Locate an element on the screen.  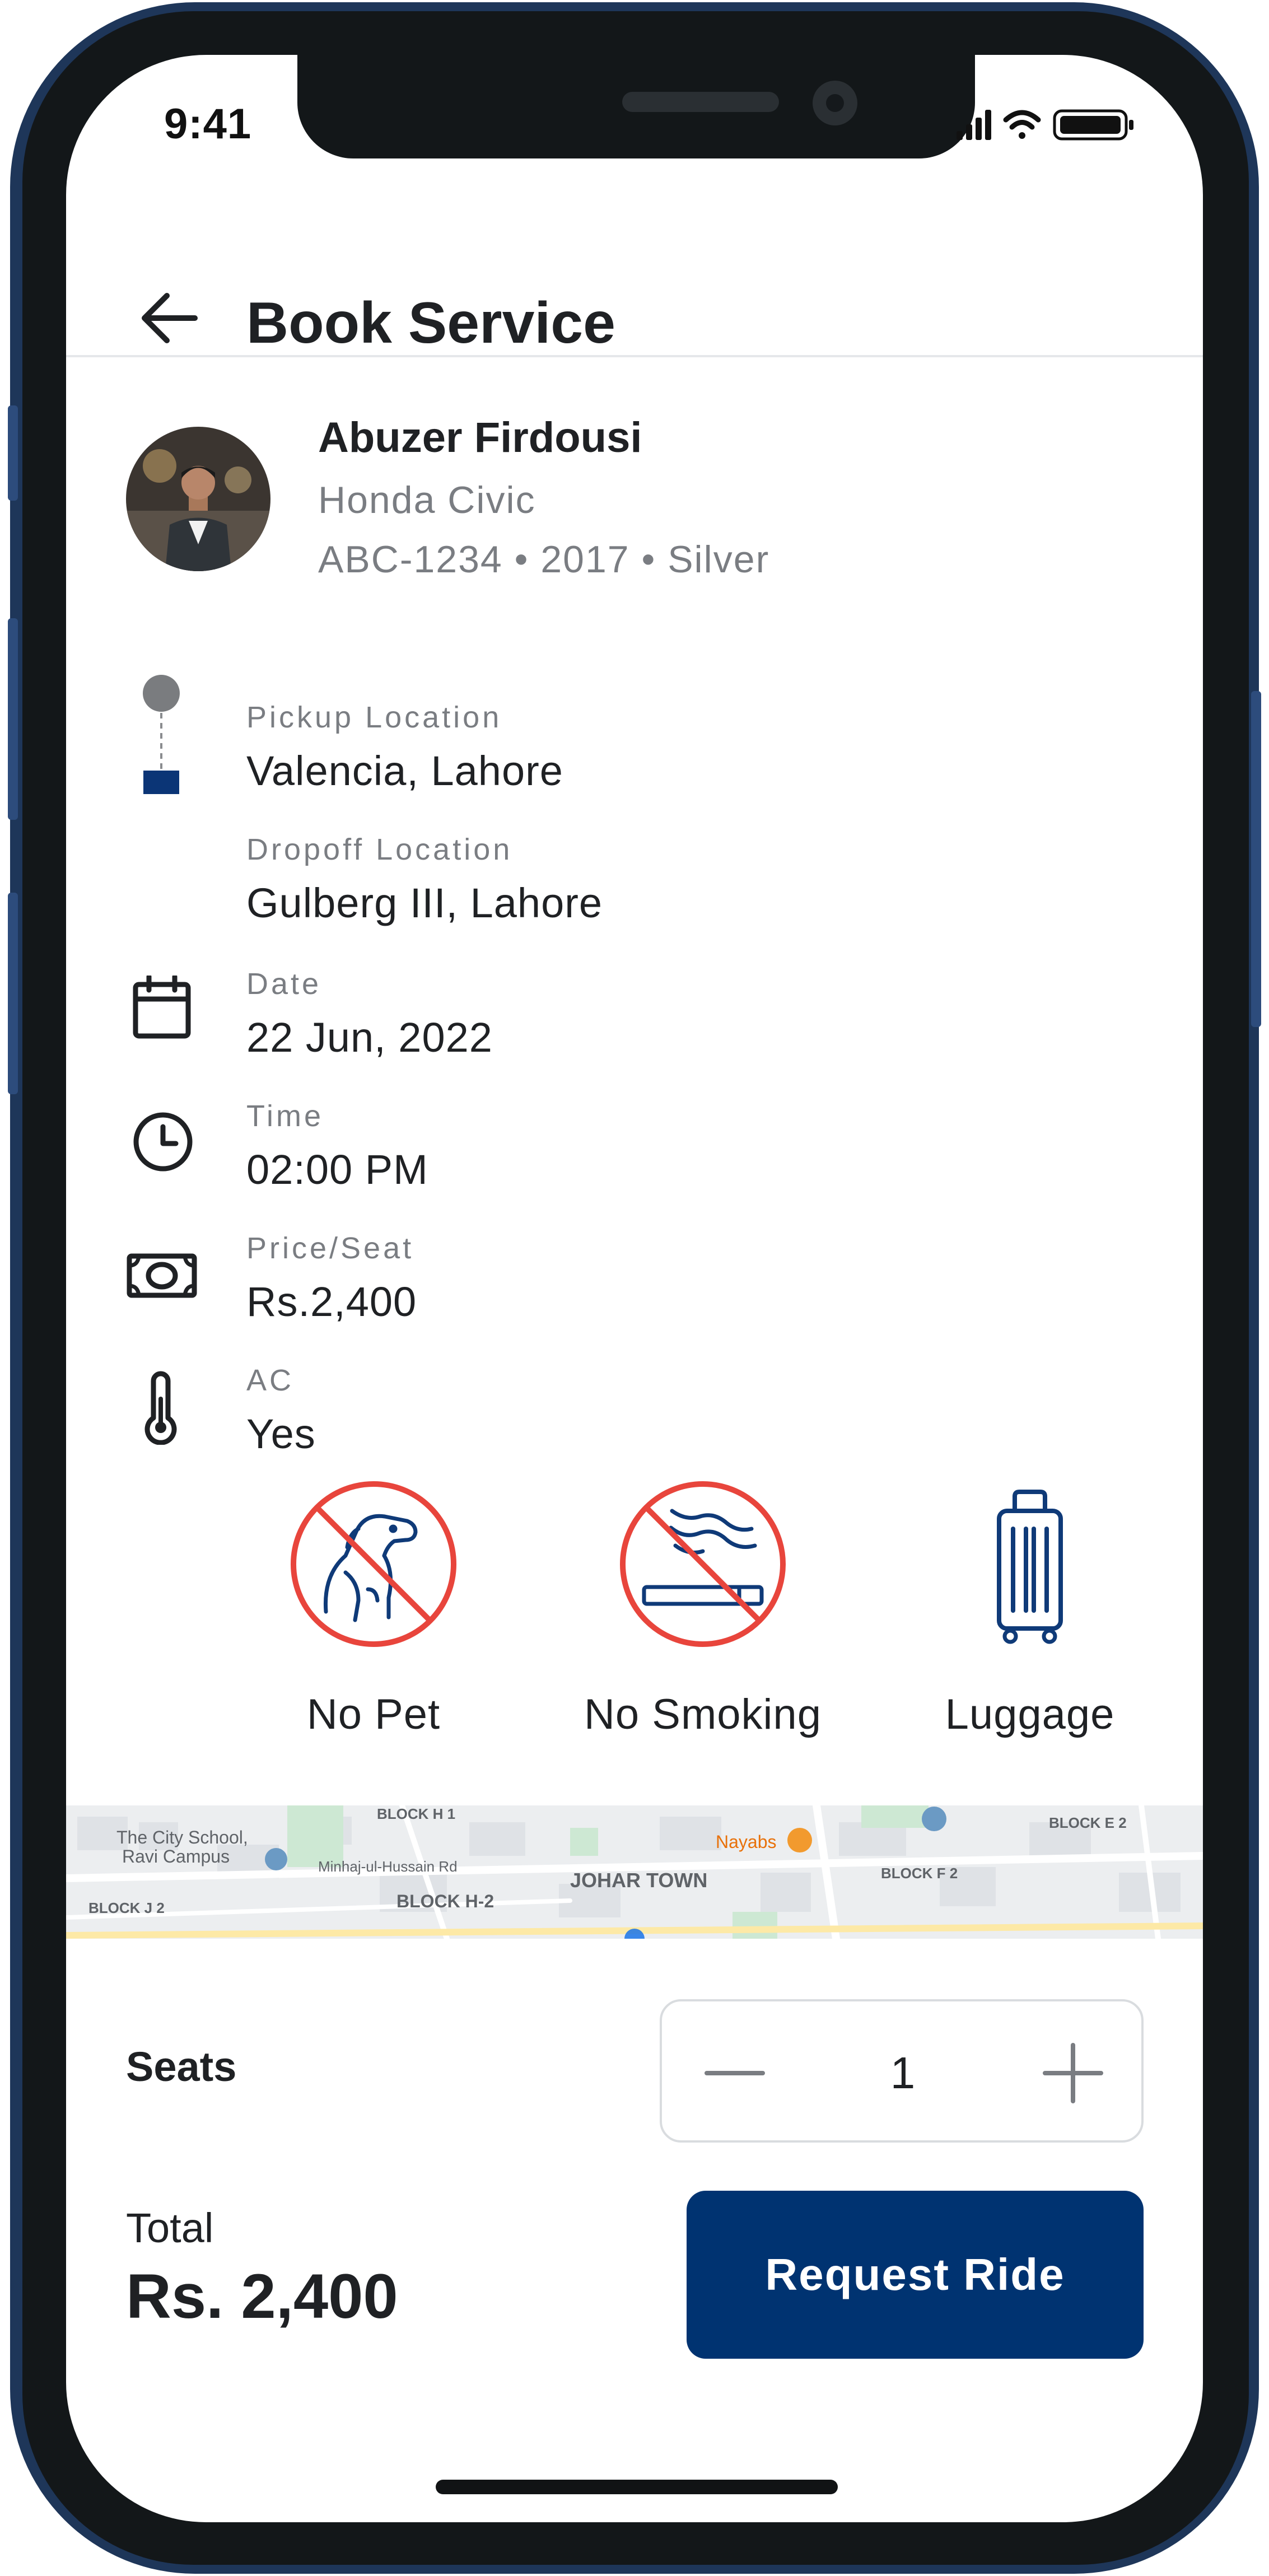
map-label: Minhaj-ul-Hussain Rd is located at coordinates (388, 1867).